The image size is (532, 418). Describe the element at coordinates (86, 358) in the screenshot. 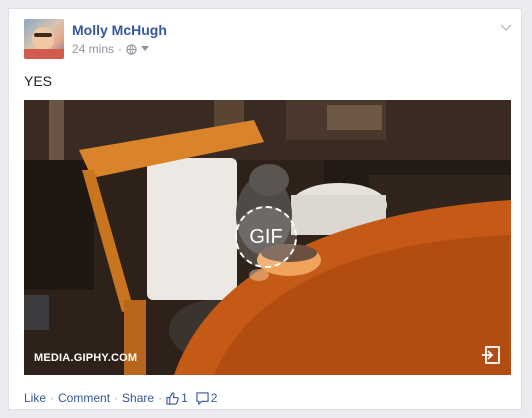

I see `media-source: MEDIA.GIPHY.COM` at that location.